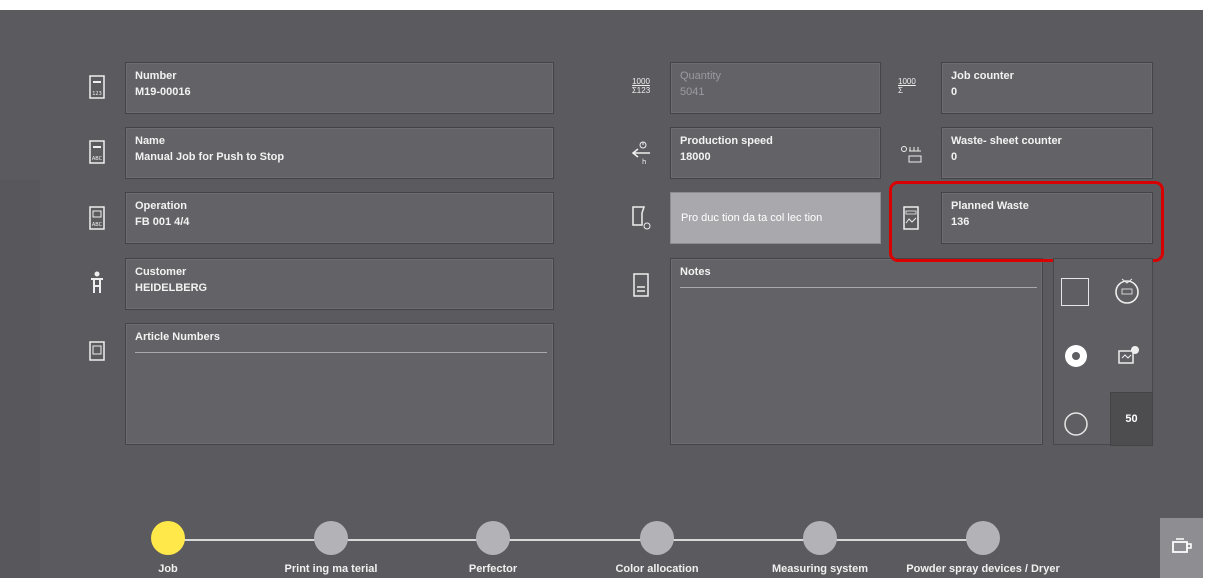 The height and width of the screenshot is (578, 1217). I want to click on article-numbers-underline, so click(341, 352).